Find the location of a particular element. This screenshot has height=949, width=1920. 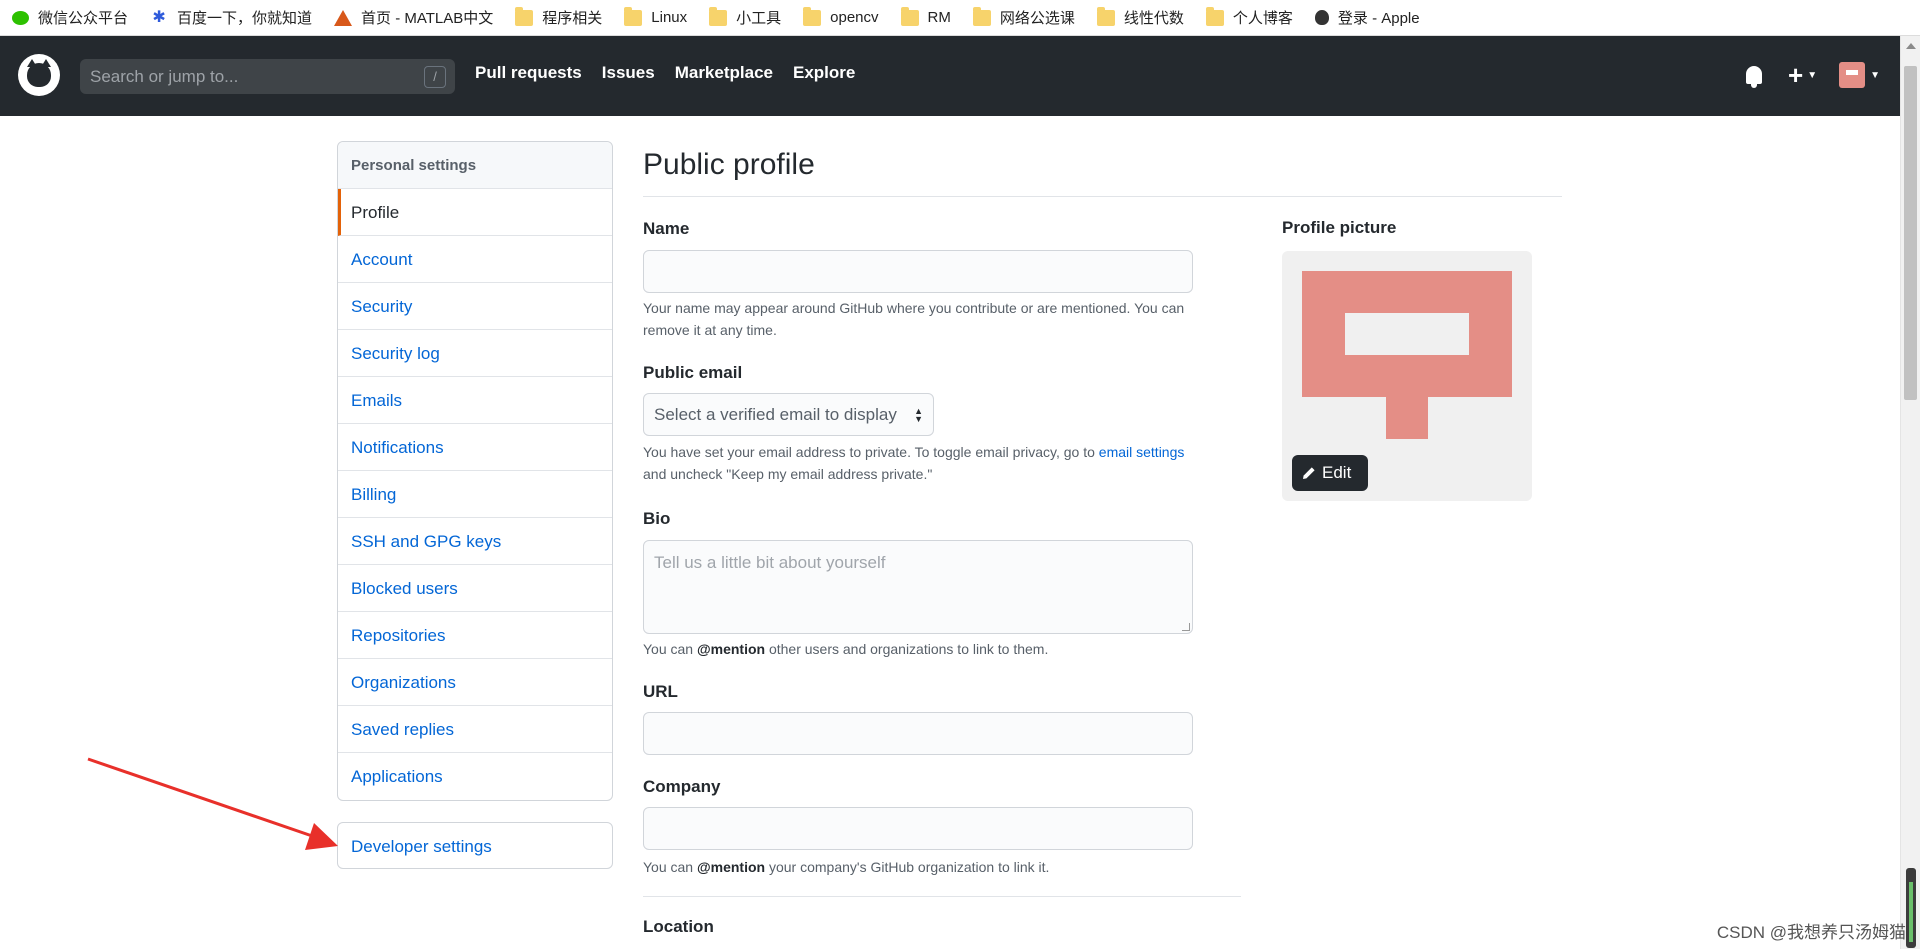

sidebar-item-organizations: Organizations is located at coordinates (475, 682).